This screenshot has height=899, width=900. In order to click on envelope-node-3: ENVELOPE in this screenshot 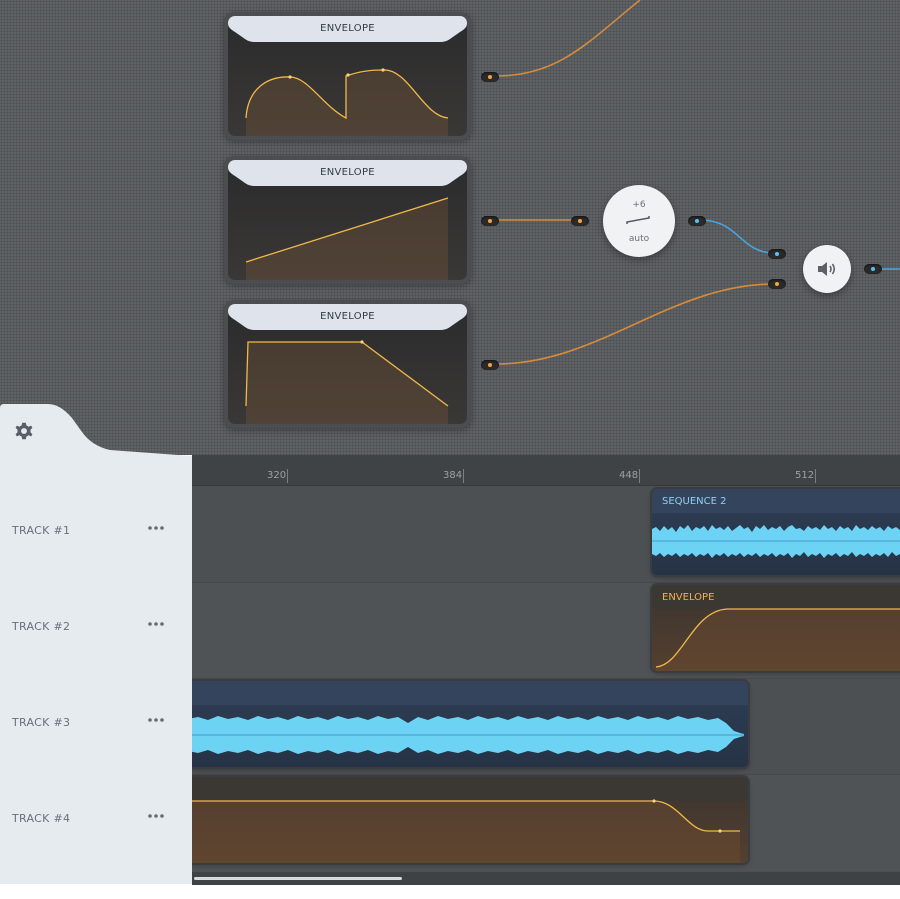, I will do `click(347, 364)`.